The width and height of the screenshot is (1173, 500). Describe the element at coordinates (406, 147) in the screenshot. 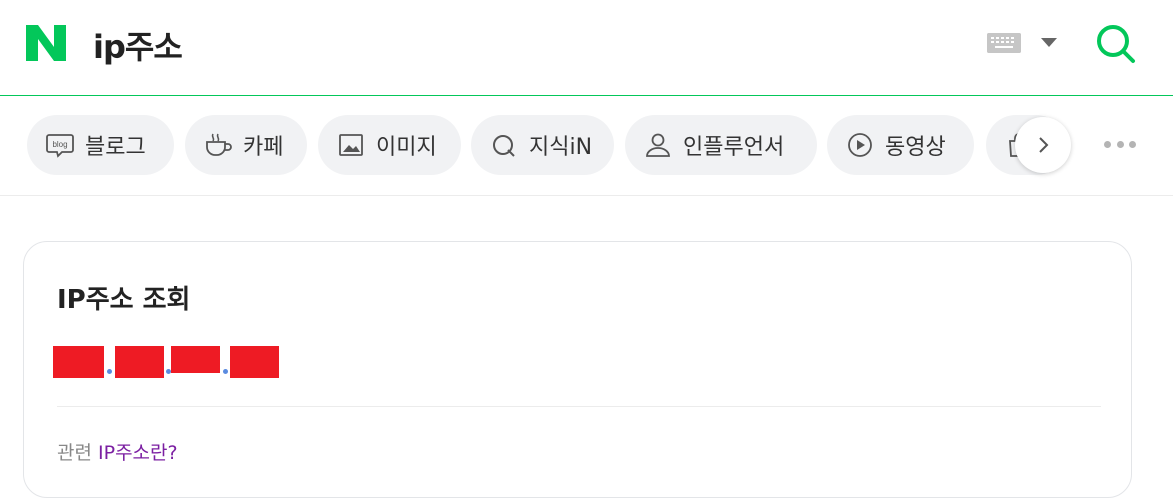

I see `tab-label: 이미지` at that location.